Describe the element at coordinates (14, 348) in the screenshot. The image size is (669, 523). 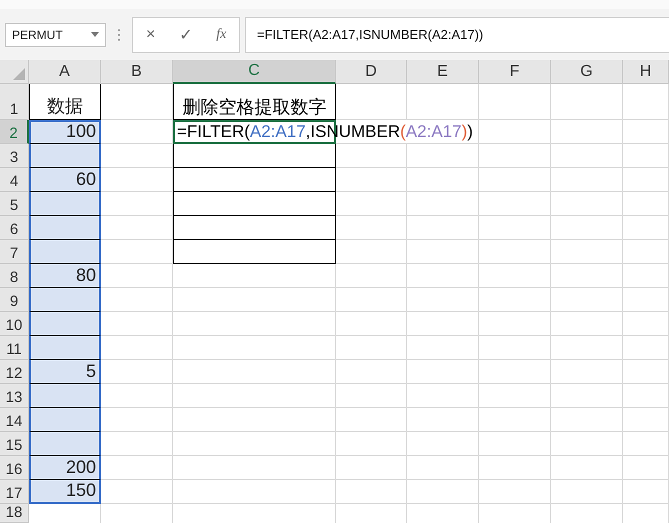
I see `row-header: 11` at that location.